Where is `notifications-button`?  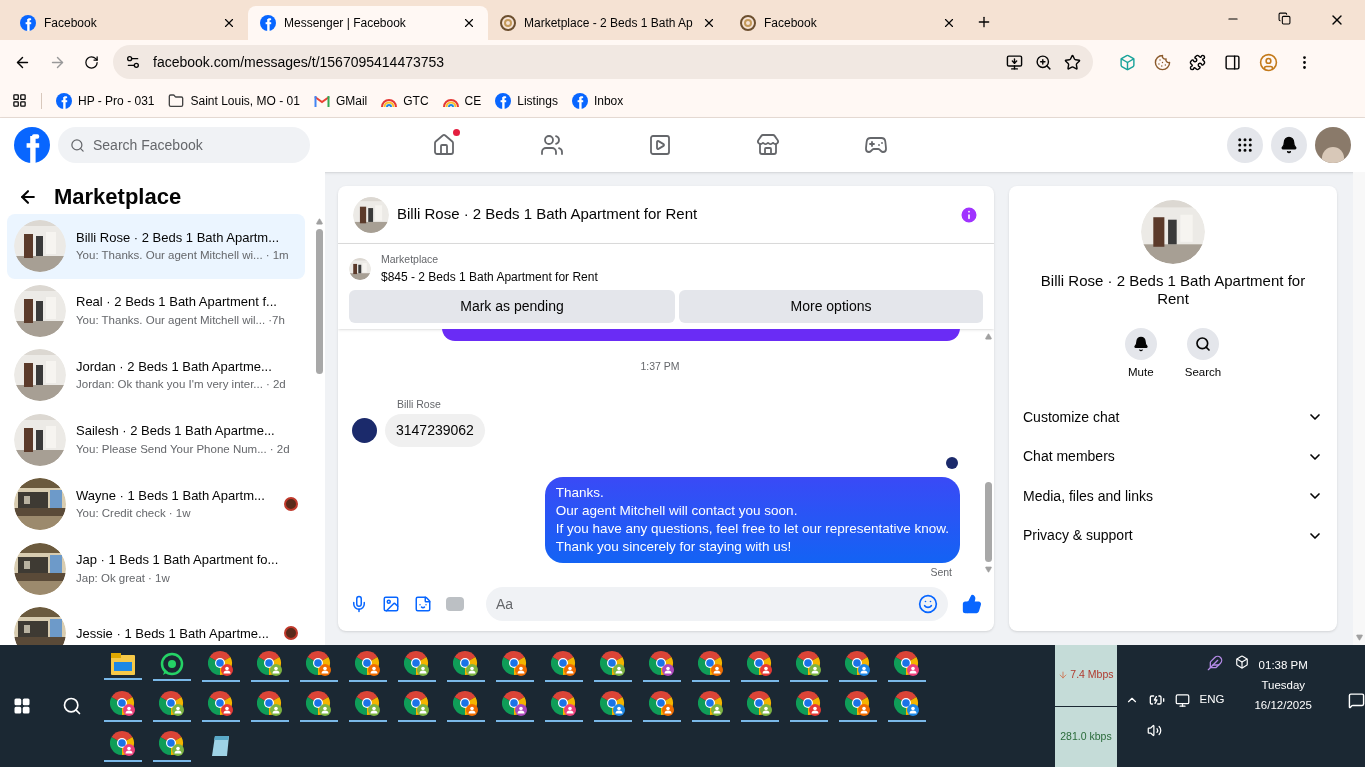
notifications-button is located at coordinates (1289, 145).